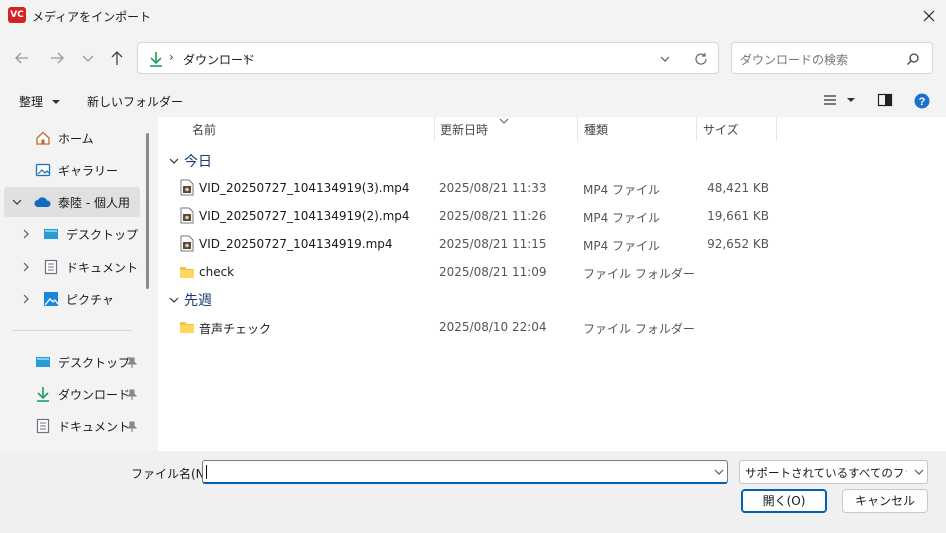  I want to click on list-view-icon, so click(830, 100).